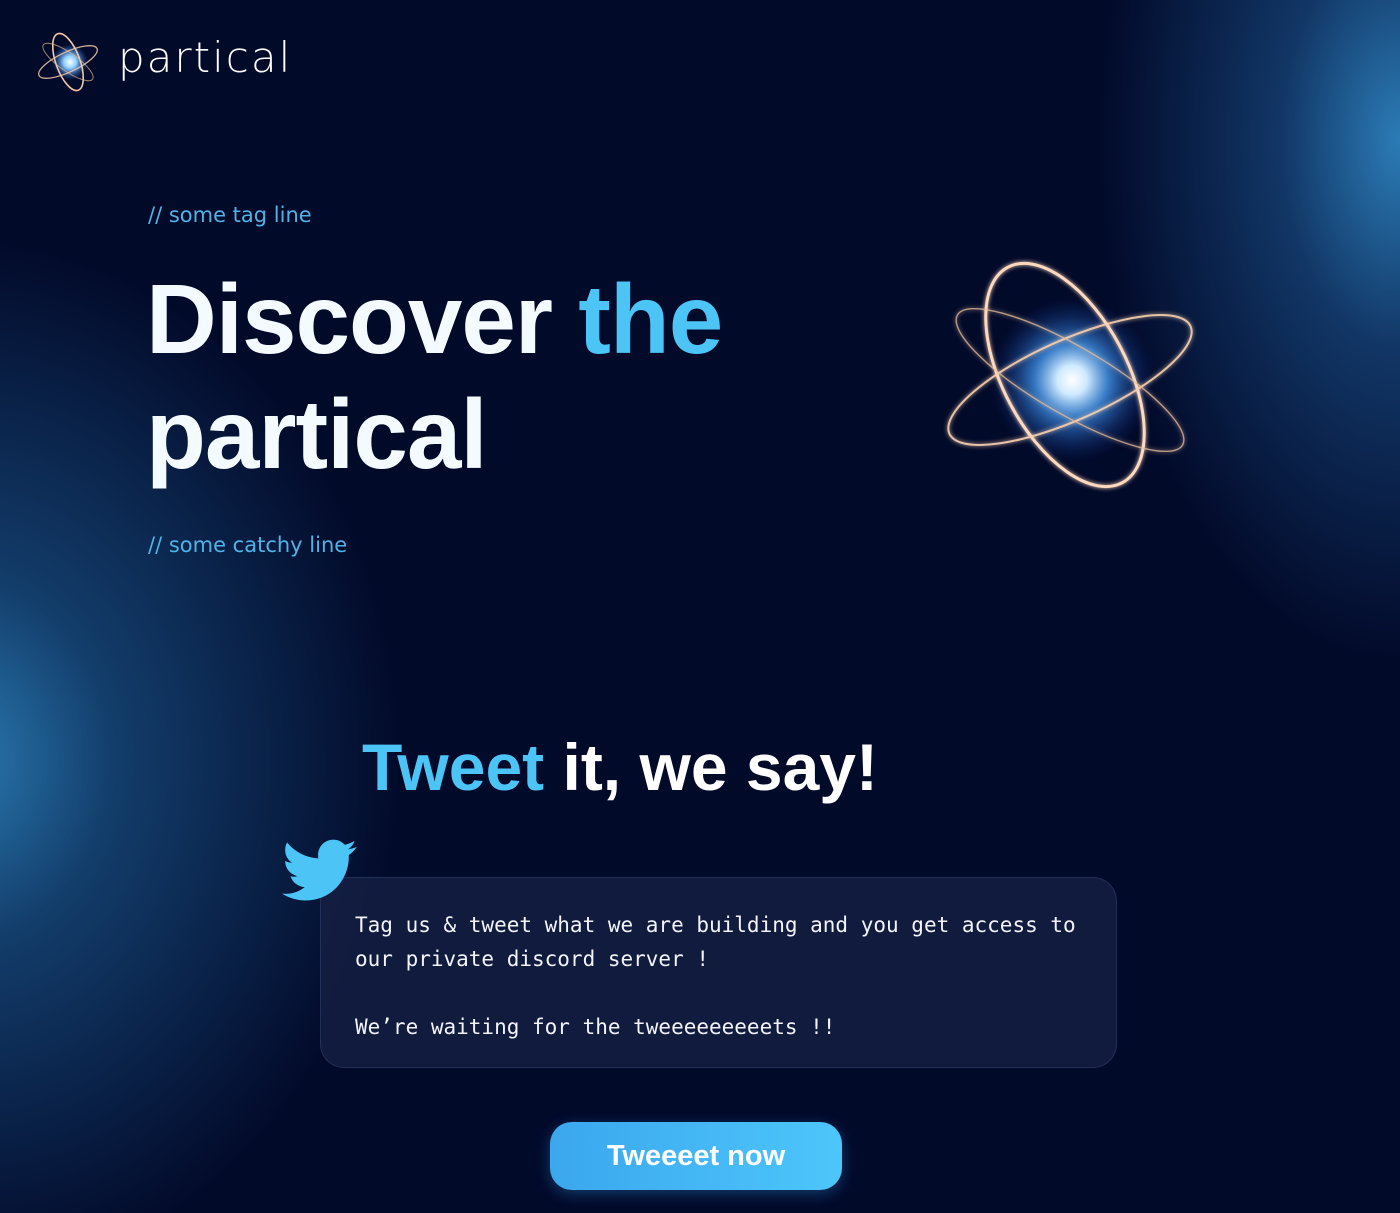 This screenshot has height=1213, width=1400. Describe the element at coordinates (711, 767) in the screenshot. I see `tweet-heading-rest: it, we say!` at that location.